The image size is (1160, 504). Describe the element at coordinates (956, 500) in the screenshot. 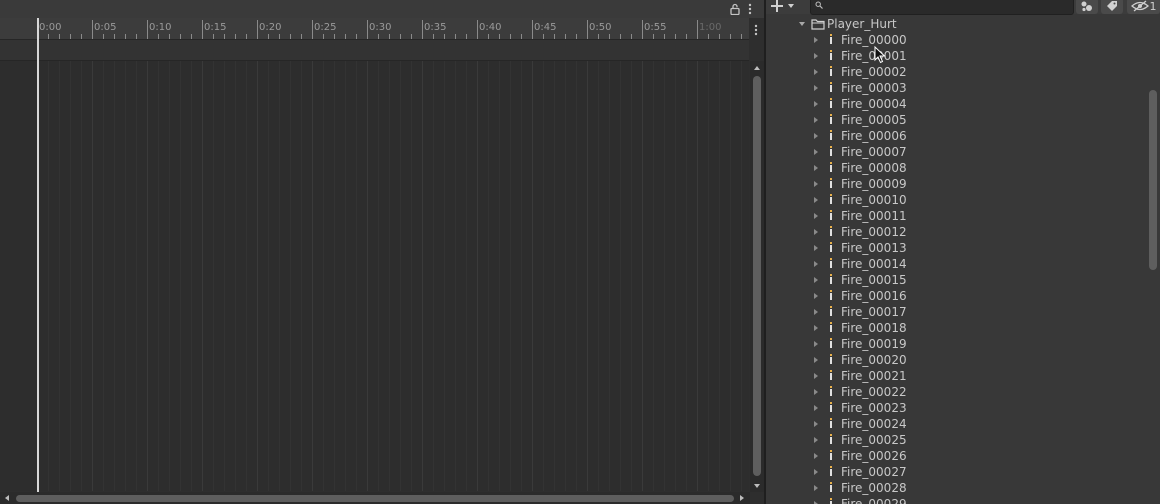

I see `tree-item: Fire_00029` at that location.